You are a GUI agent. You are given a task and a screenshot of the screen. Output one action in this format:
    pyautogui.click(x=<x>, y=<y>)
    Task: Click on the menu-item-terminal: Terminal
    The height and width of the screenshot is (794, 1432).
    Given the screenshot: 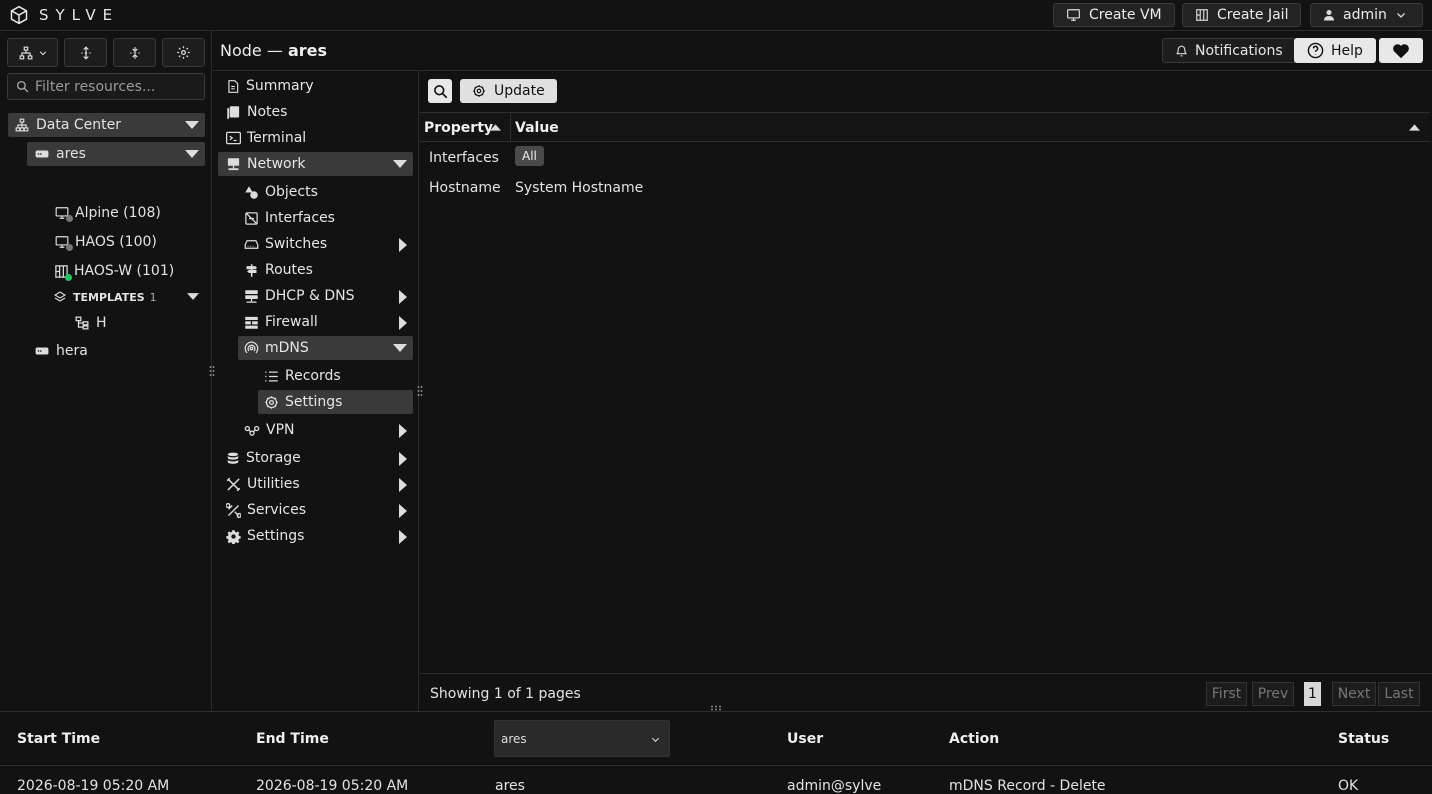 What is the action you would take?
    pyautogui.click(x=316, y=138)
    